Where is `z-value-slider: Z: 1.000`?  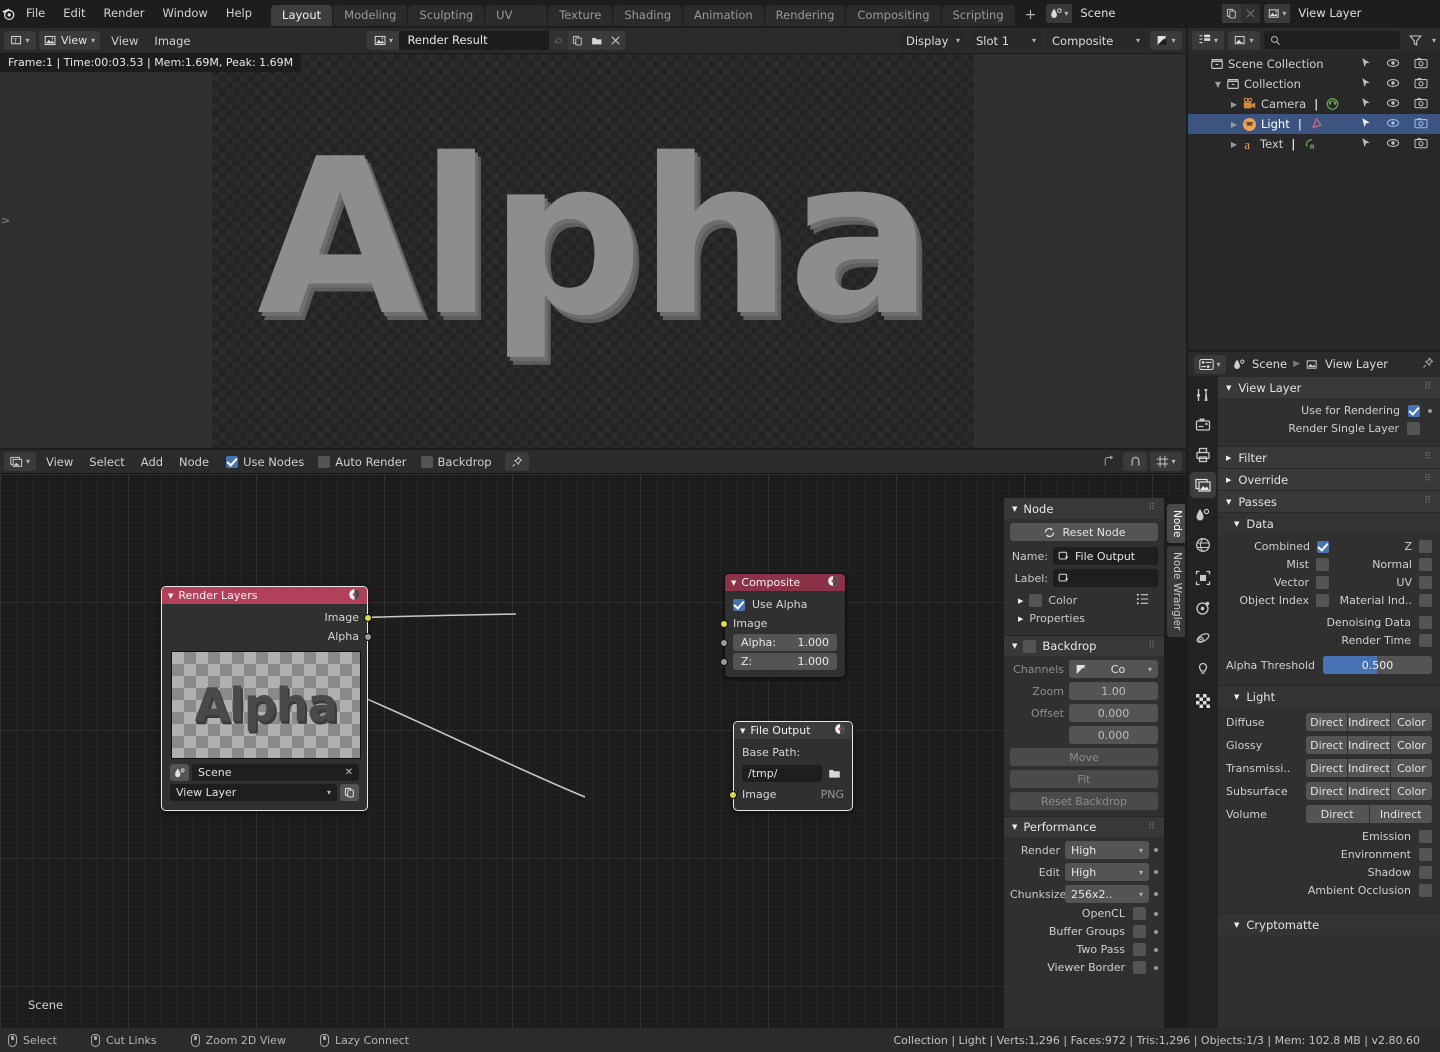
z-value-slider: Z: 1.000 is located at coordinates (785, 661).